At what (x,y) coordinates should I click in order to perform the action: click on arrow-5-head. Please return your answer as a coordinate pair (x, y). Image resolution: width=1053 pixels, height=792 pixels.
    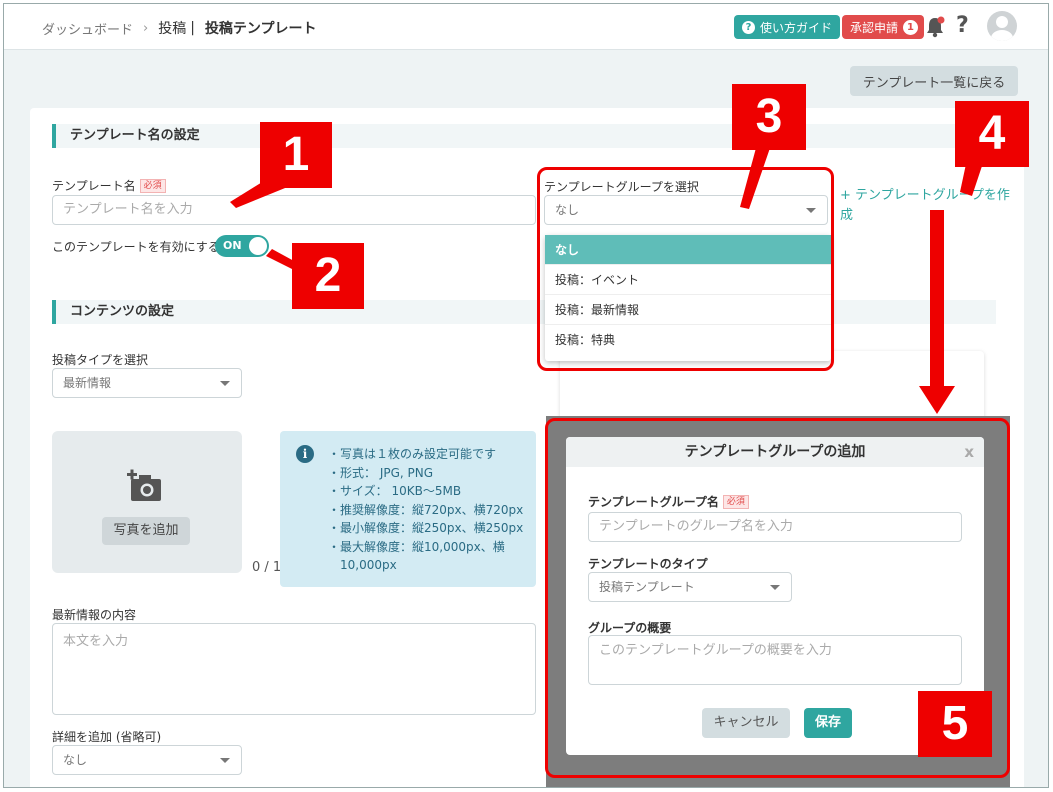
    Looking at the image, I should click on (937, 400).